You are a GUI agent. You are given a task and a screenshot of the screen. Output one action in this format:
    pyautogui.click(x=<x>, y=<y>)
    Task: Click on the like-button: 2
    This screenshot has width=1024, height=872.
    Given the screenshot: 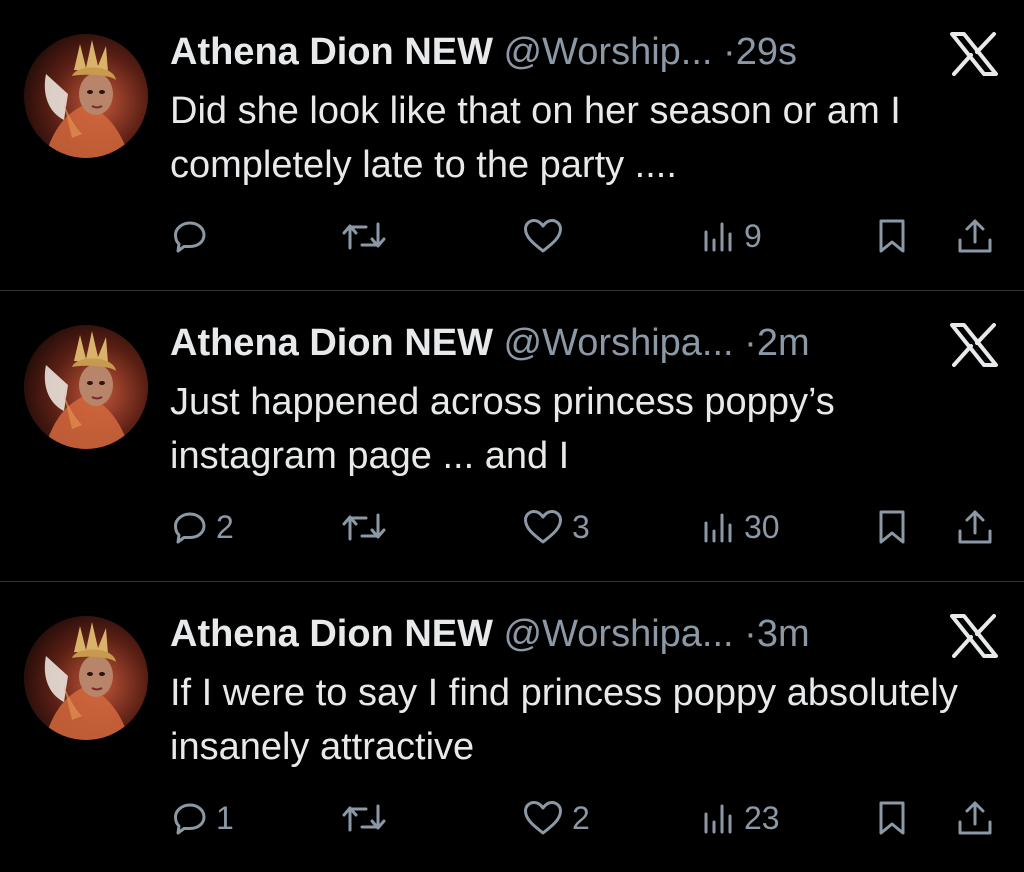 What is the action you would take?
    pyautogui.click(x=556, y=818)
    